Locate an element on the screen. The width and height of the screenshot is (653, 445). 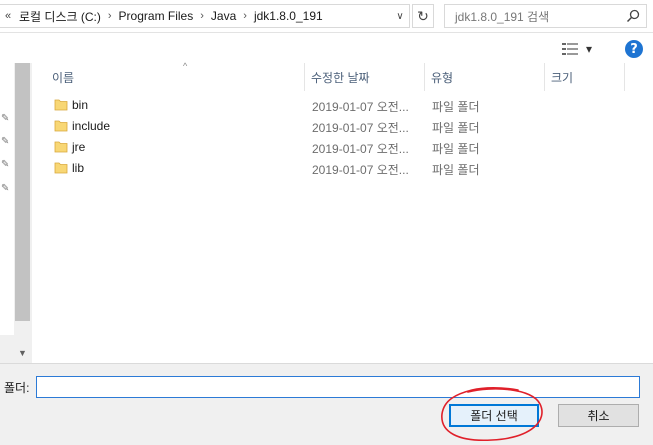
search-input: jdk1.8.0_191 검색 is located at coordinates (545, 16).